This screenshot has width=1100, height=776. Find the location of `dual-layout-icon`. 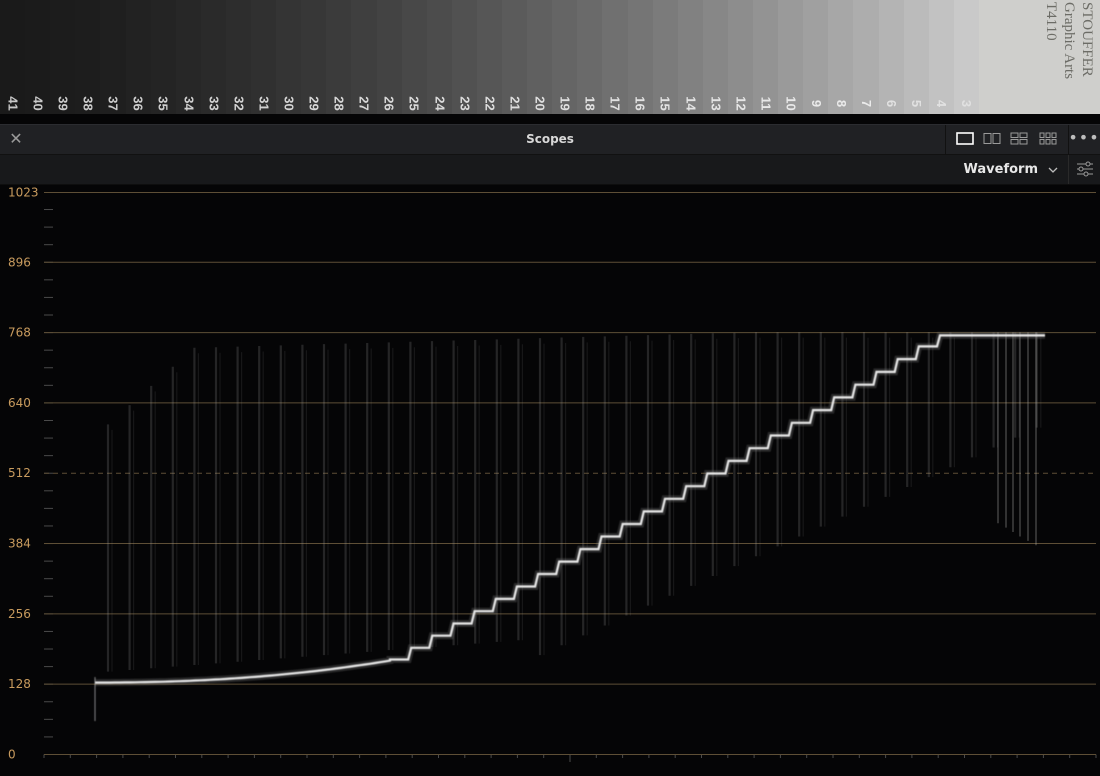

dual-layout-icon is located at coordinates (992, 138).